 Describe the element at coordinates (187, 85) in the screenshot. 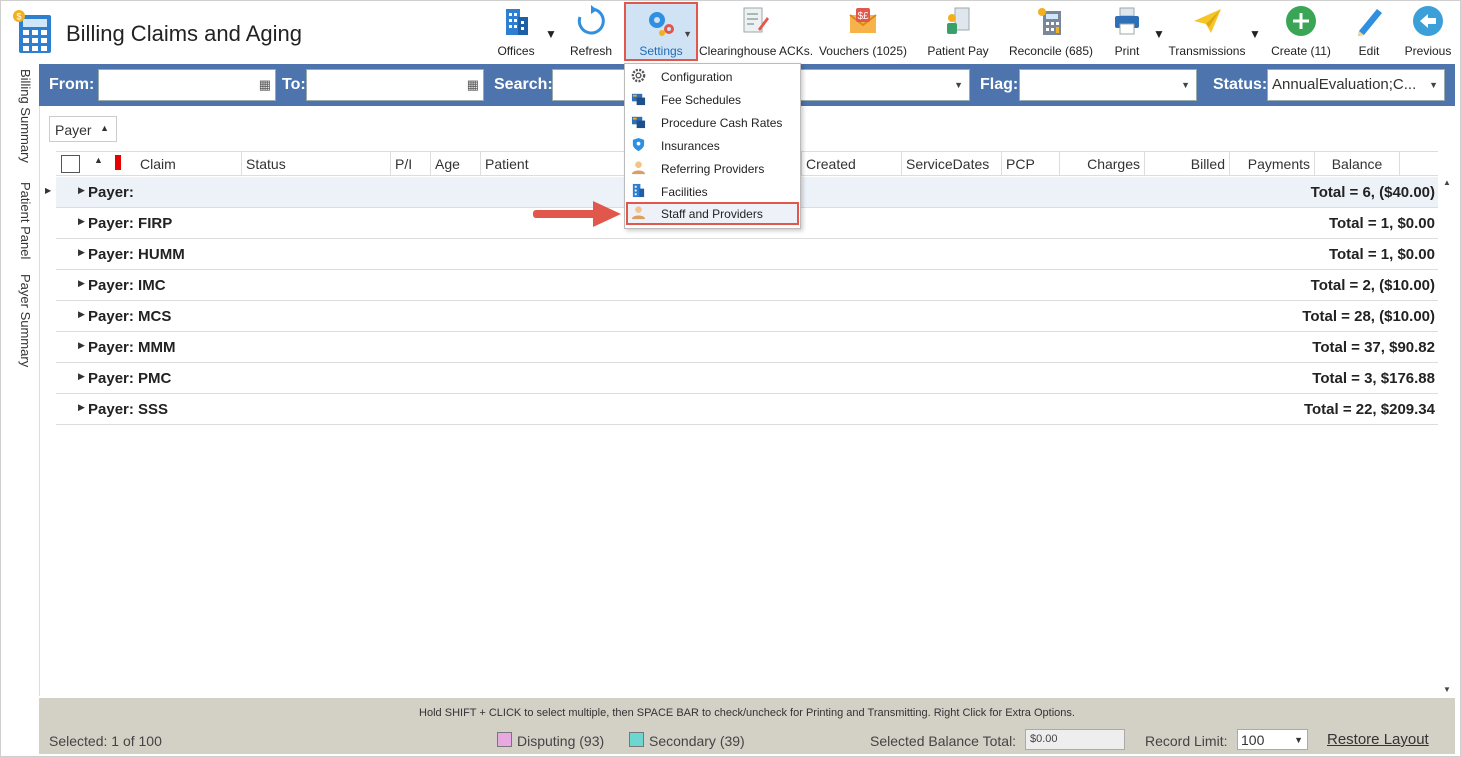

I see `from-date-input: ▦` at that location.